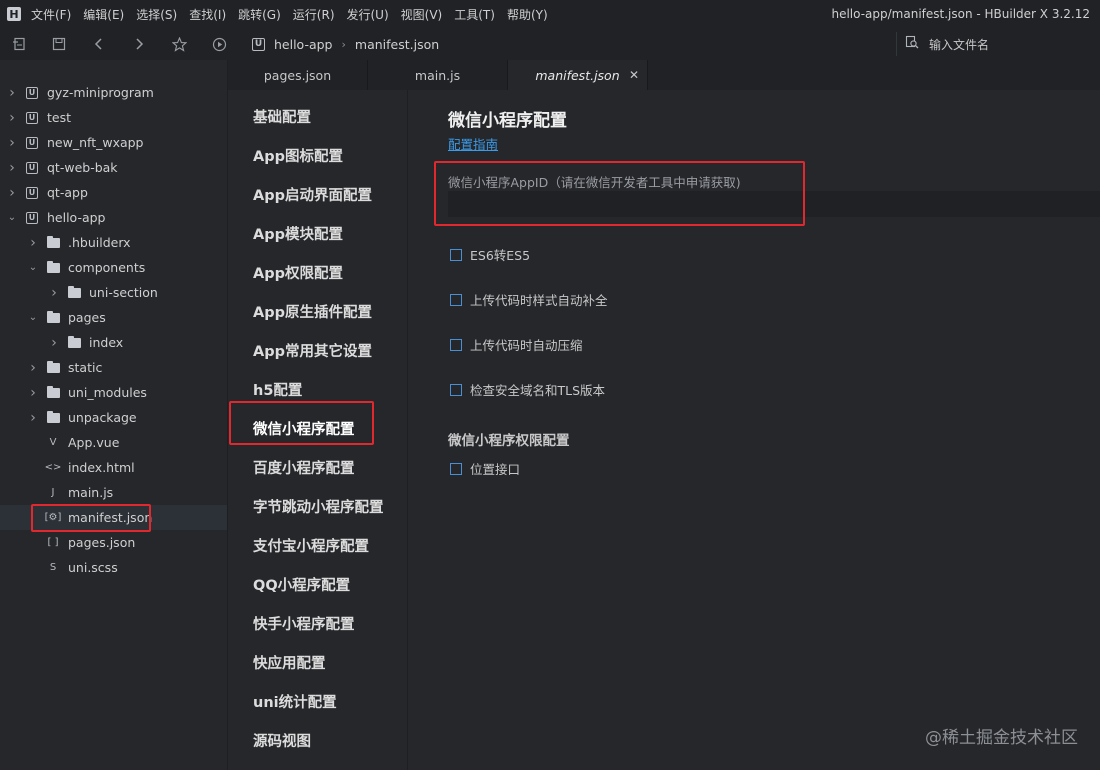 The width and height of the screenshot is (1100, 770). I want to click on menu-item: 工具(T), so click(474, 14).